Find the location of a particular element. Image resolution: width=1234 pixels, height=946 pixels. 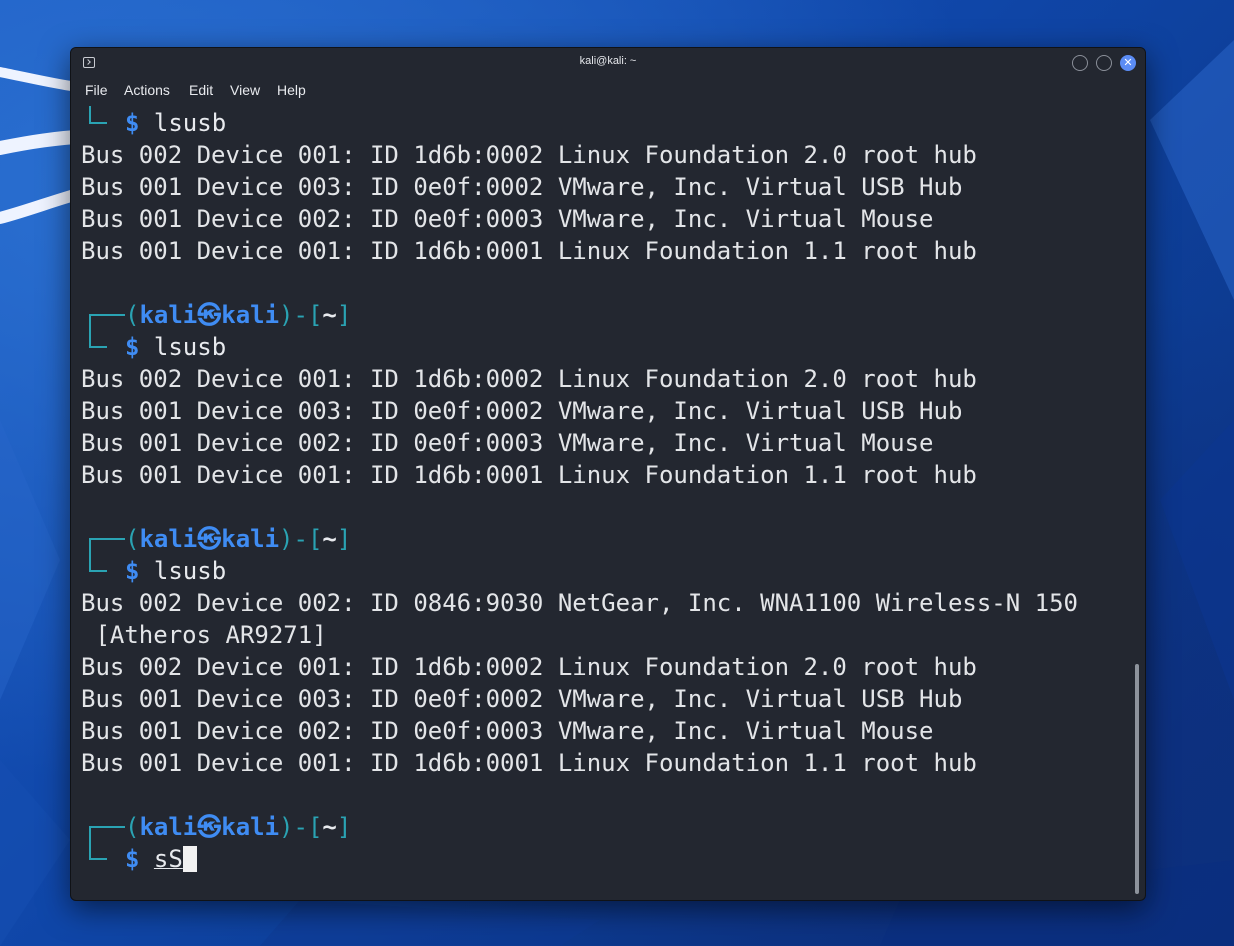

menu-edit: Edit is located at coordinates (201, 90).